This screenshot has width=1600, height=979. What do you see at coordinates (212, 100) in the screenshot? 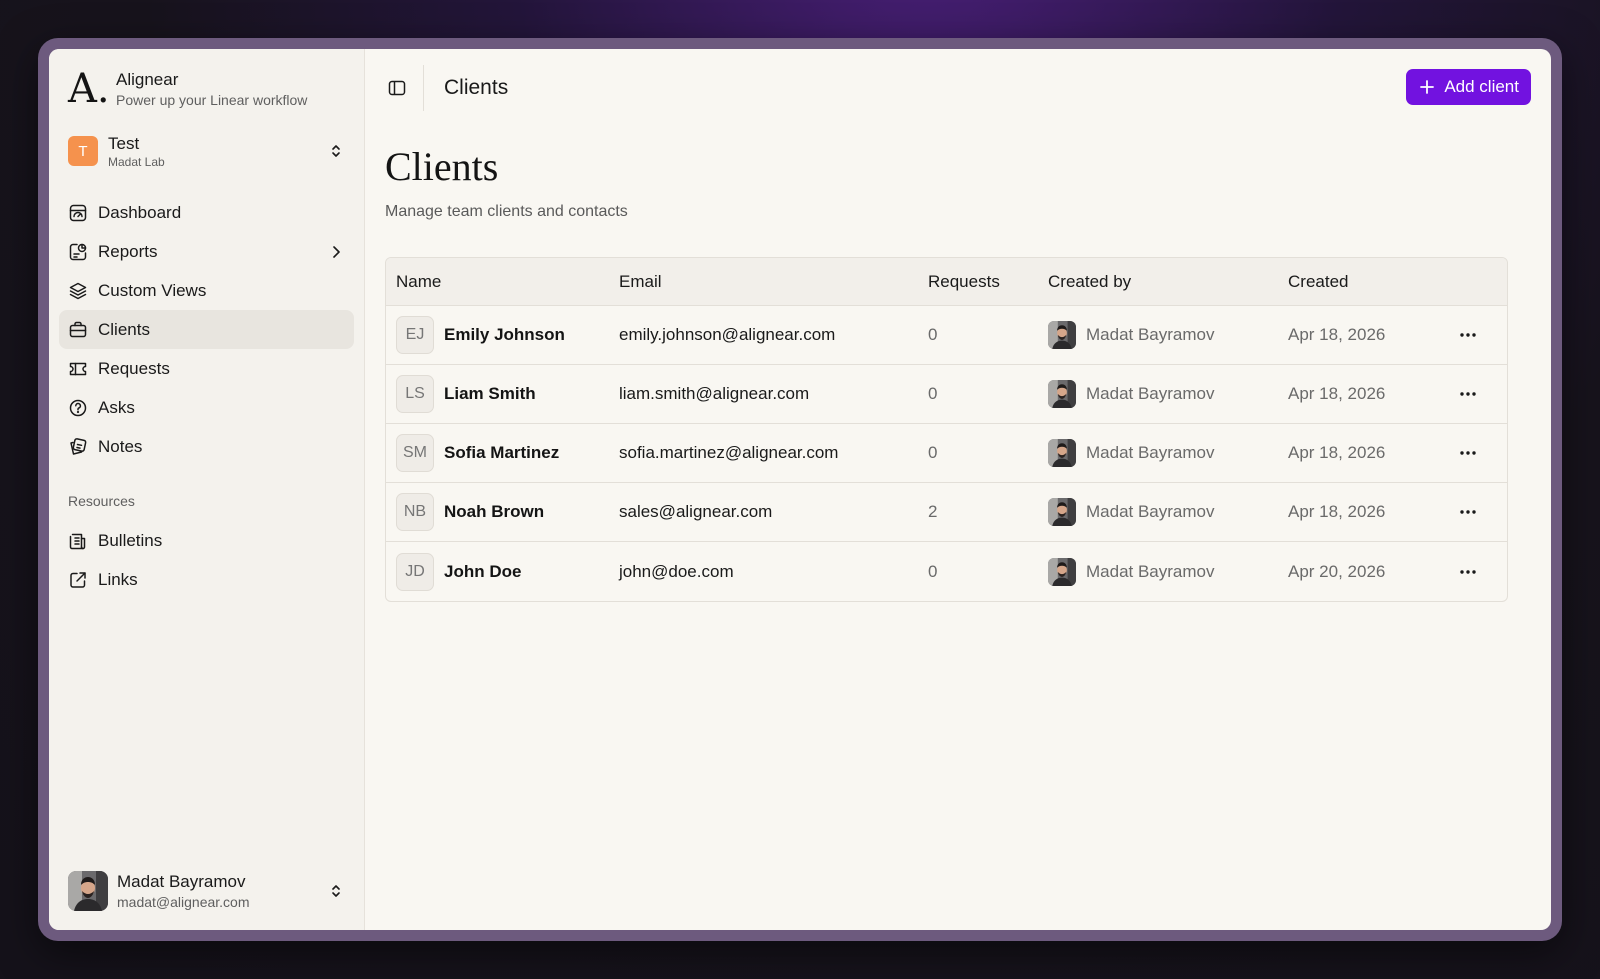
I see `brand-tagline: Power up your Linear workflow` at bounding box center [212, 100].